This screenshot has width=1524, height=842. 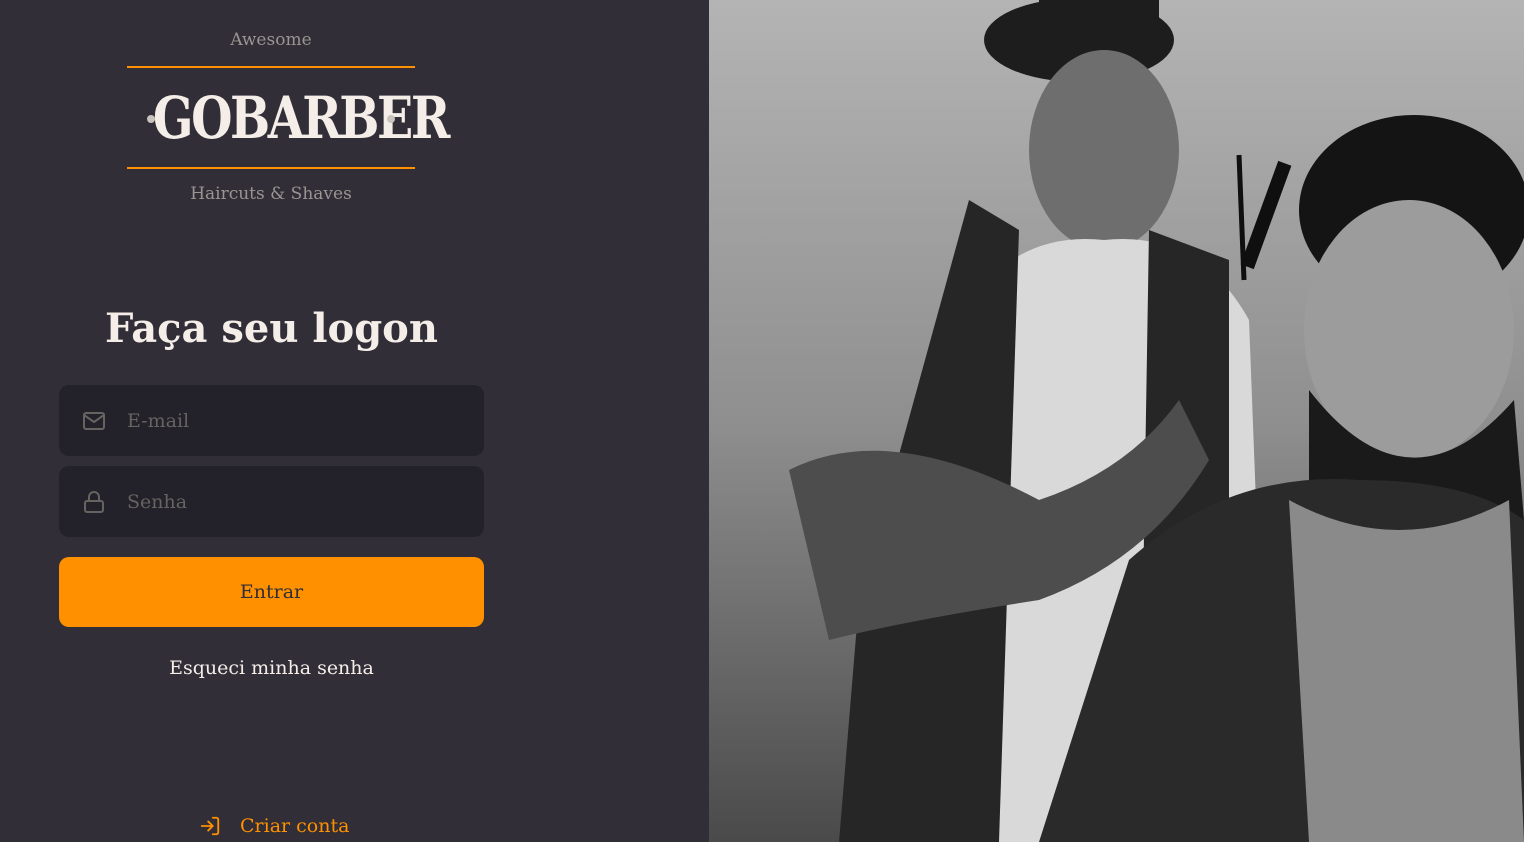 I want to click on mail-icon, so click(x=94, y=421).